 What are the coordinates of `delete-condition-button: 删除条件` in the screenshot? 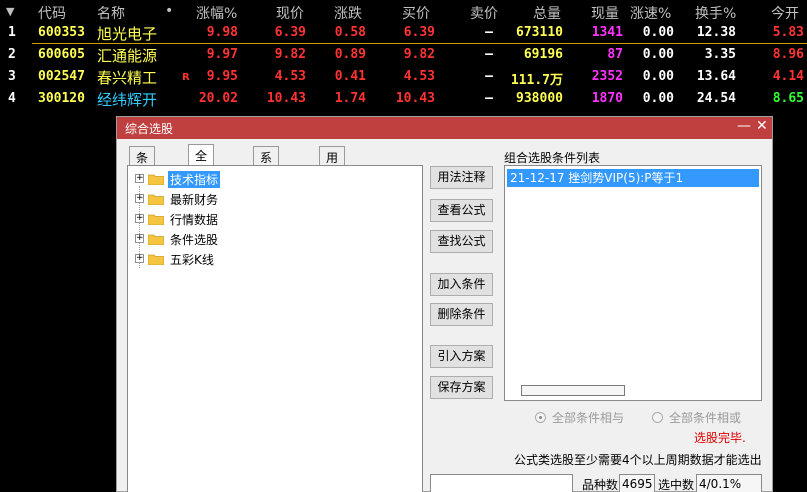 It's located at (461, 314).